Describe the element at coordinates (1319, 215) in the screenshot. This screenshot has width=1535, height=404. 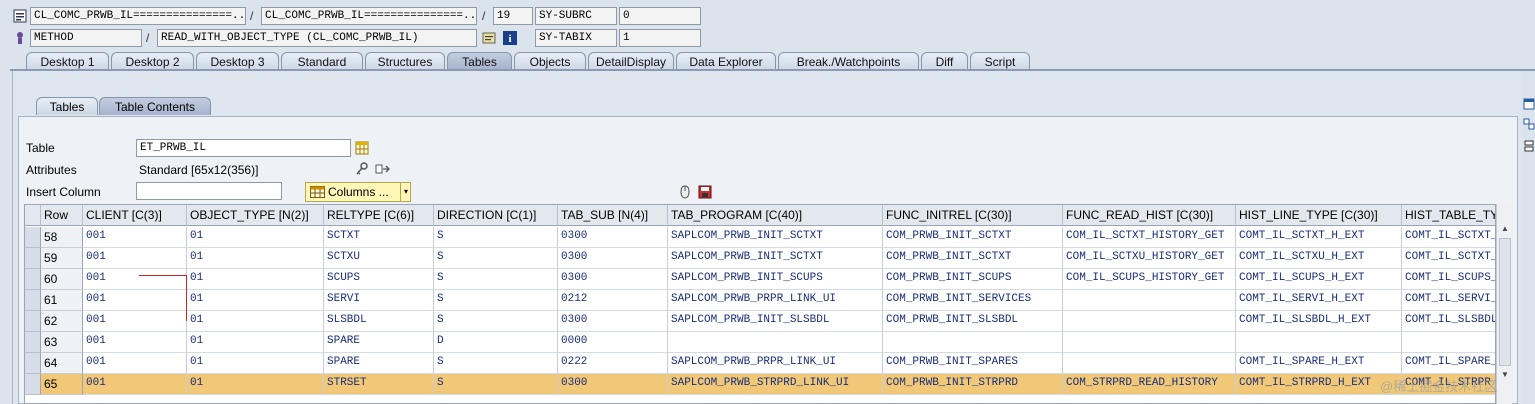
I see `column-header-hist-line-type: HIST_LINE_TYPE [C(30)]` at that location.